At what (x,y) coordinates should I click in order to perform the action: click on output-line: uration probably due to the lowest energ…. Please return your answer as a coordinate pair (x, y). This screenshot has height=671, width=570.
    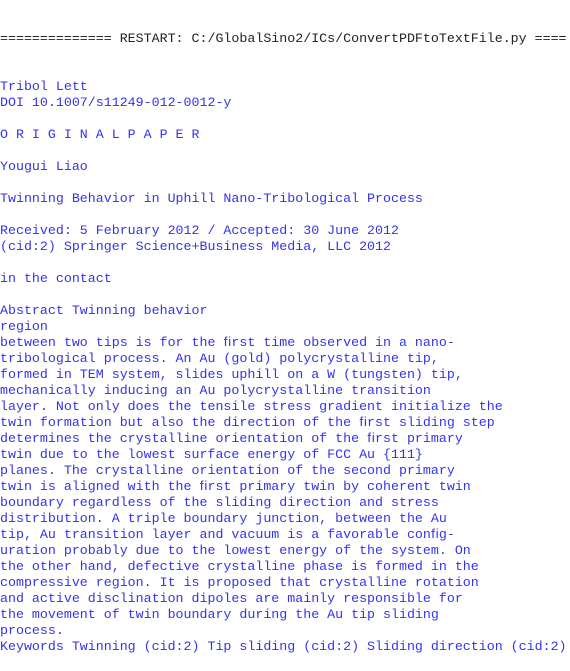
    Looking at the image, I should click on (235, 550).